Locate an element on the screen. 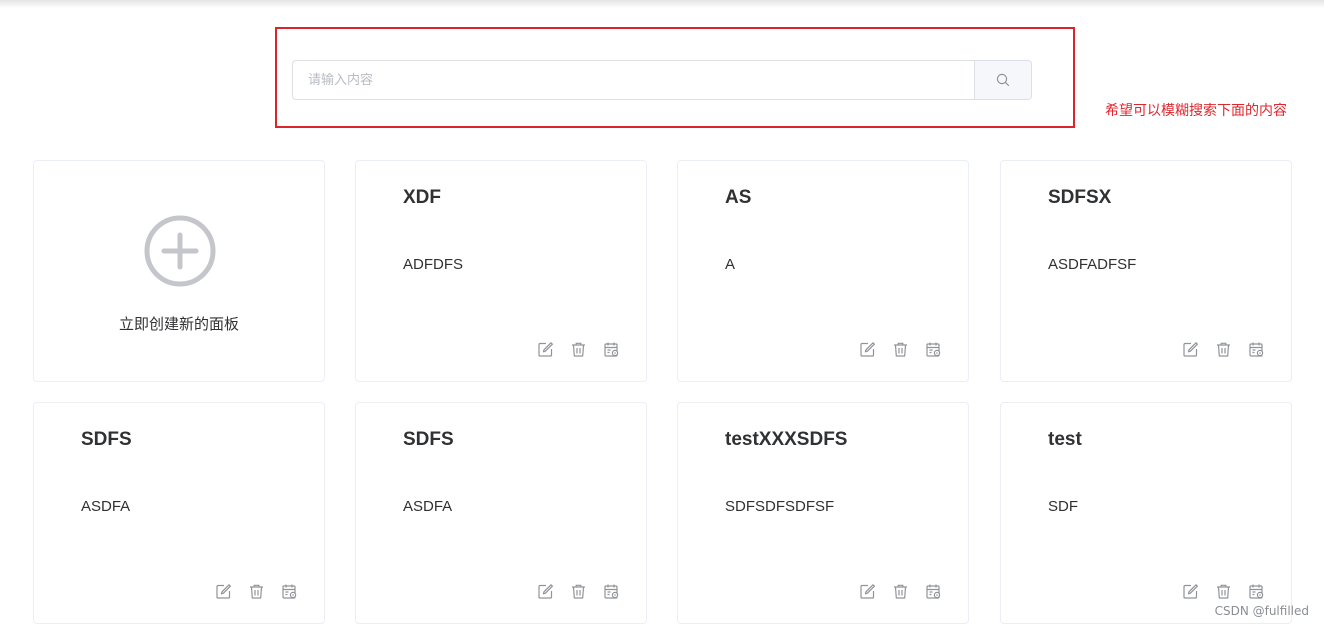 This screenshot has height=628, width=1324. top-shadow is located at coordinates (662, 4).